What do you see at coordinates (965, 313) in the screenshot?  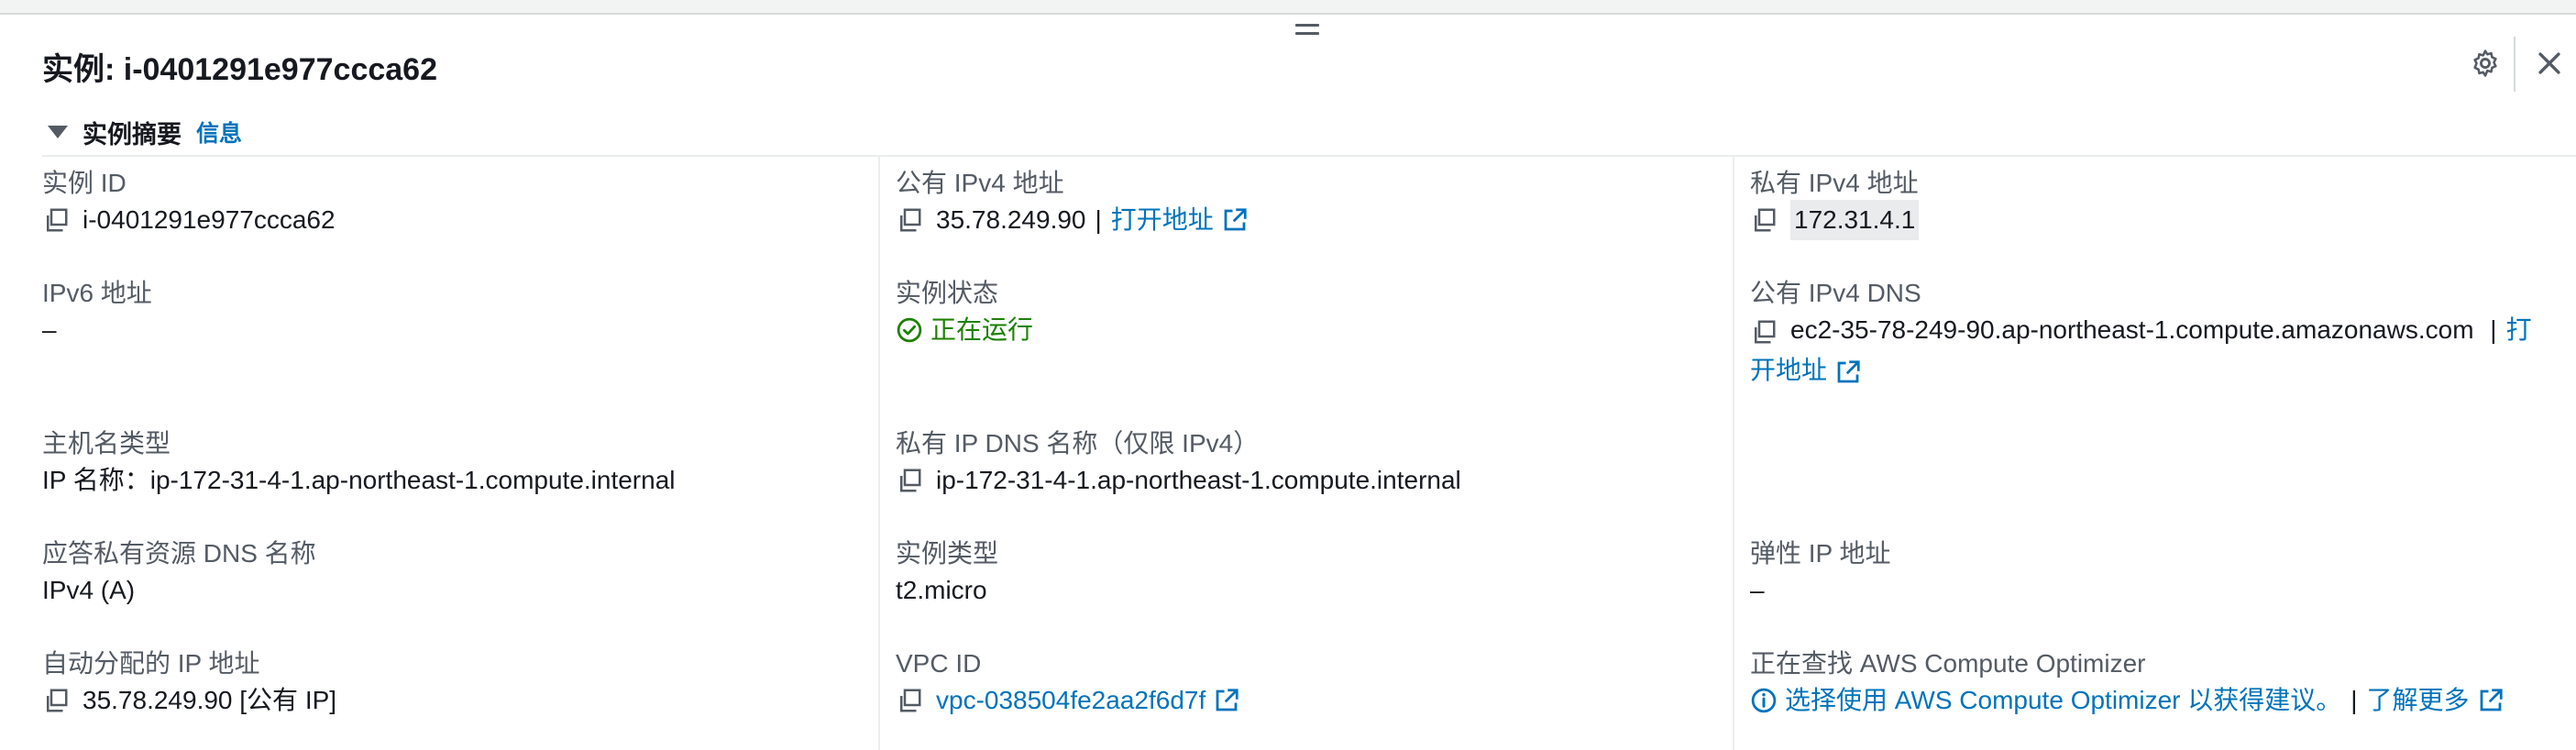 I see `field-instance-state: 实例状态 正在运行` at bounding box center [965, 313].